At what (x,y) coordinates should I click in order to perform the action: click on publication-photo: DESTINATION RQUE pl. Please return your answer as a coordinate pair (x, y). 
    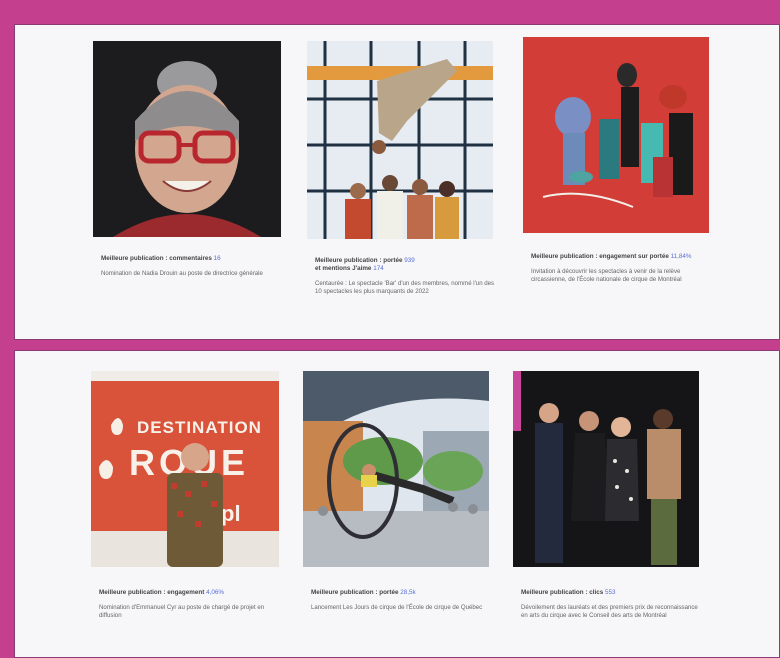
    Looking at the image, I should click on (185, 469).